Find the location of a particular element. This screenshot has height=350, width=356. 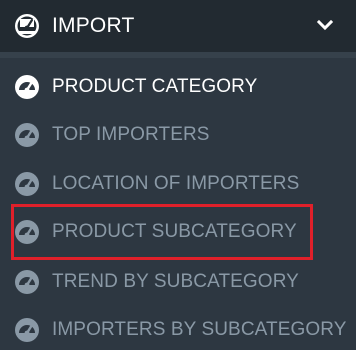

chevron-down-icon is located at coordinates (325, 25).